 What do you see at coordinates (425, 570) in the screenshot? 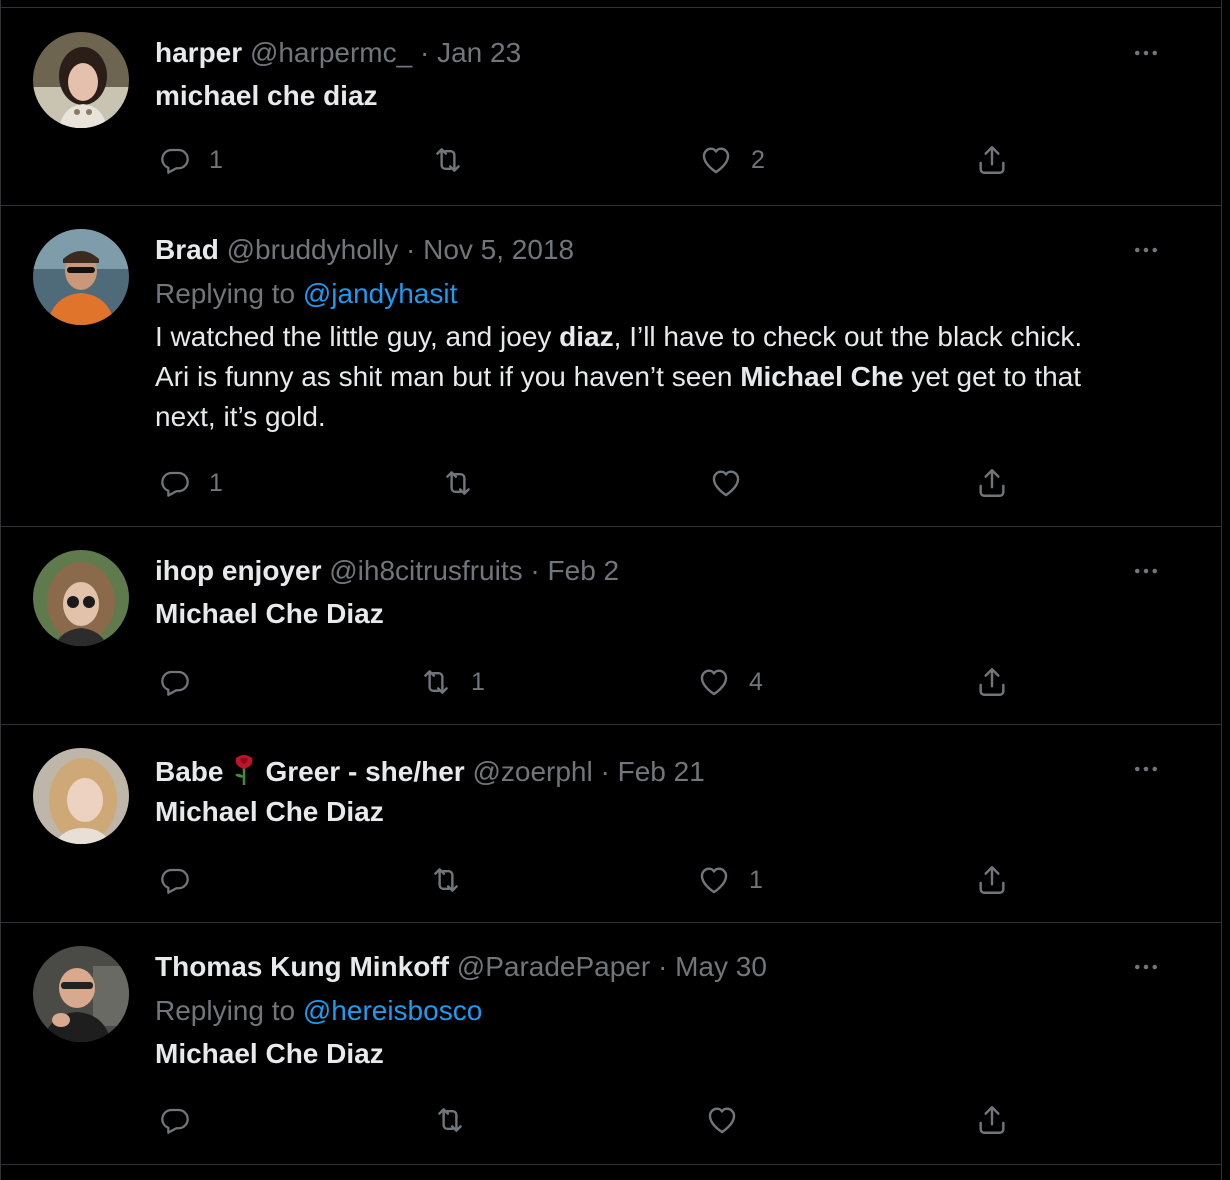
I see `handle: @ih8citrusfruits` at bounding box center [425, 570].